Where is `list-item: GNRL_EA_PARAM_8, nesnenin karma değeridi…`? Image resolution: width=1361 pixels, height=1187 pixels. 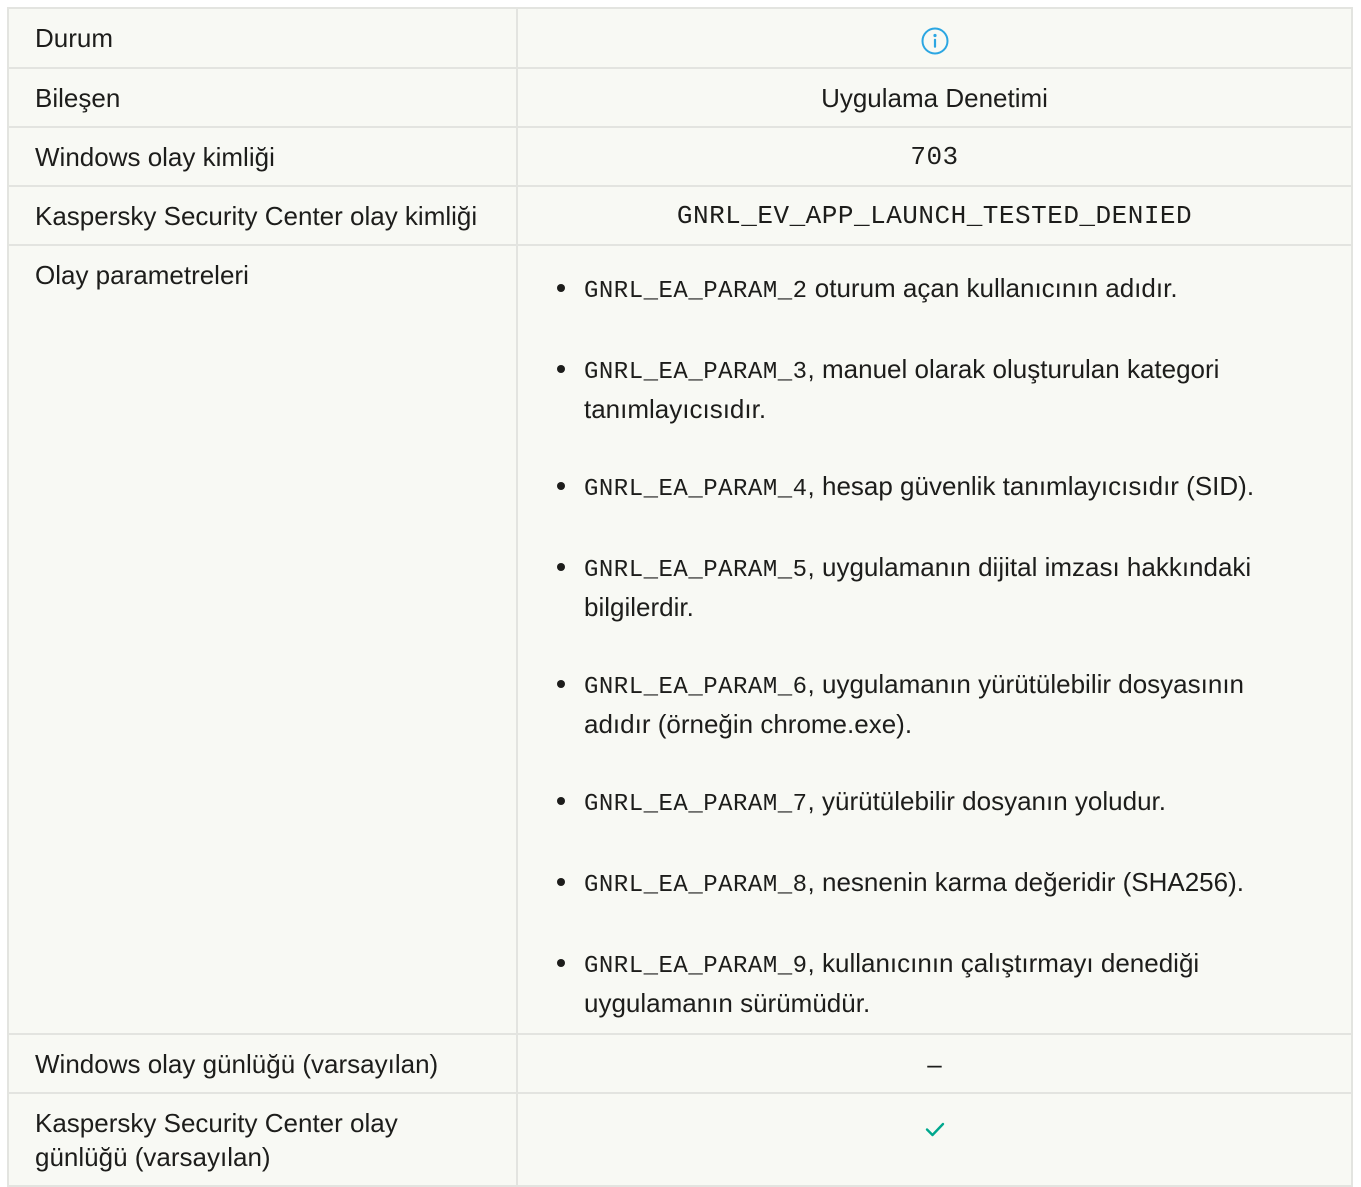 list-item: GNRL_EA_PARAM_8, nesnenin karma değeridi… is located at coordinates (922, 884).